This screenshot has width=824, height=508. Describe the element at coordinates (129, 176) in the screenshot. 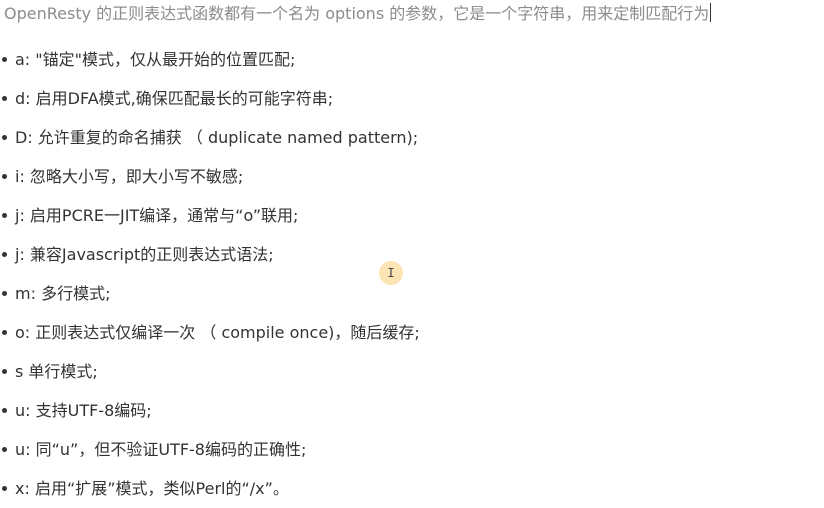

I see `list-item-text: i: 忽略大小写，即大小写不敏感;` at that location.